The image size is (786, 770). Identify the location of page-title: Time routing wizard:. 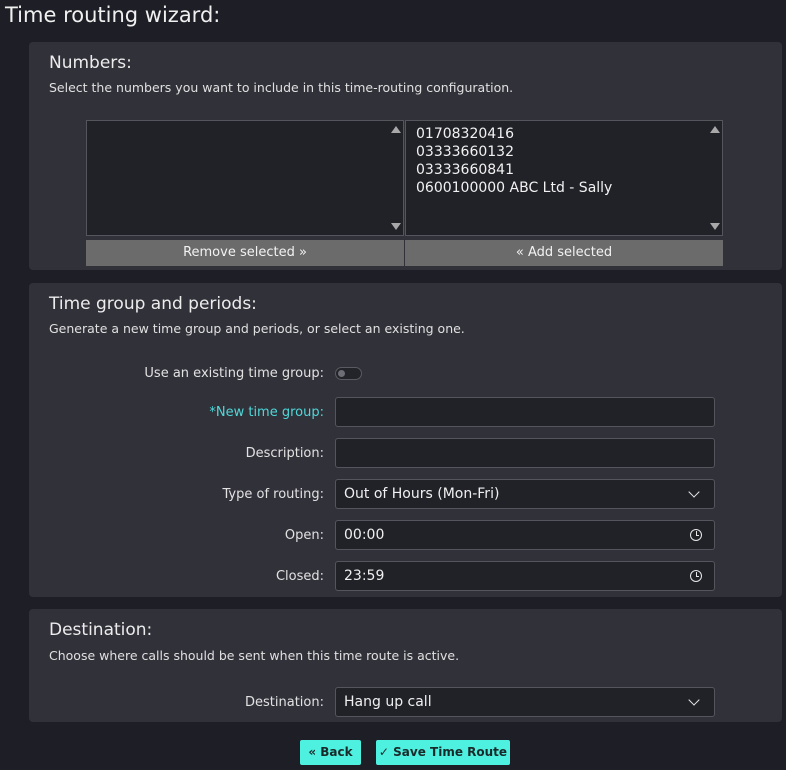
(113, 15).